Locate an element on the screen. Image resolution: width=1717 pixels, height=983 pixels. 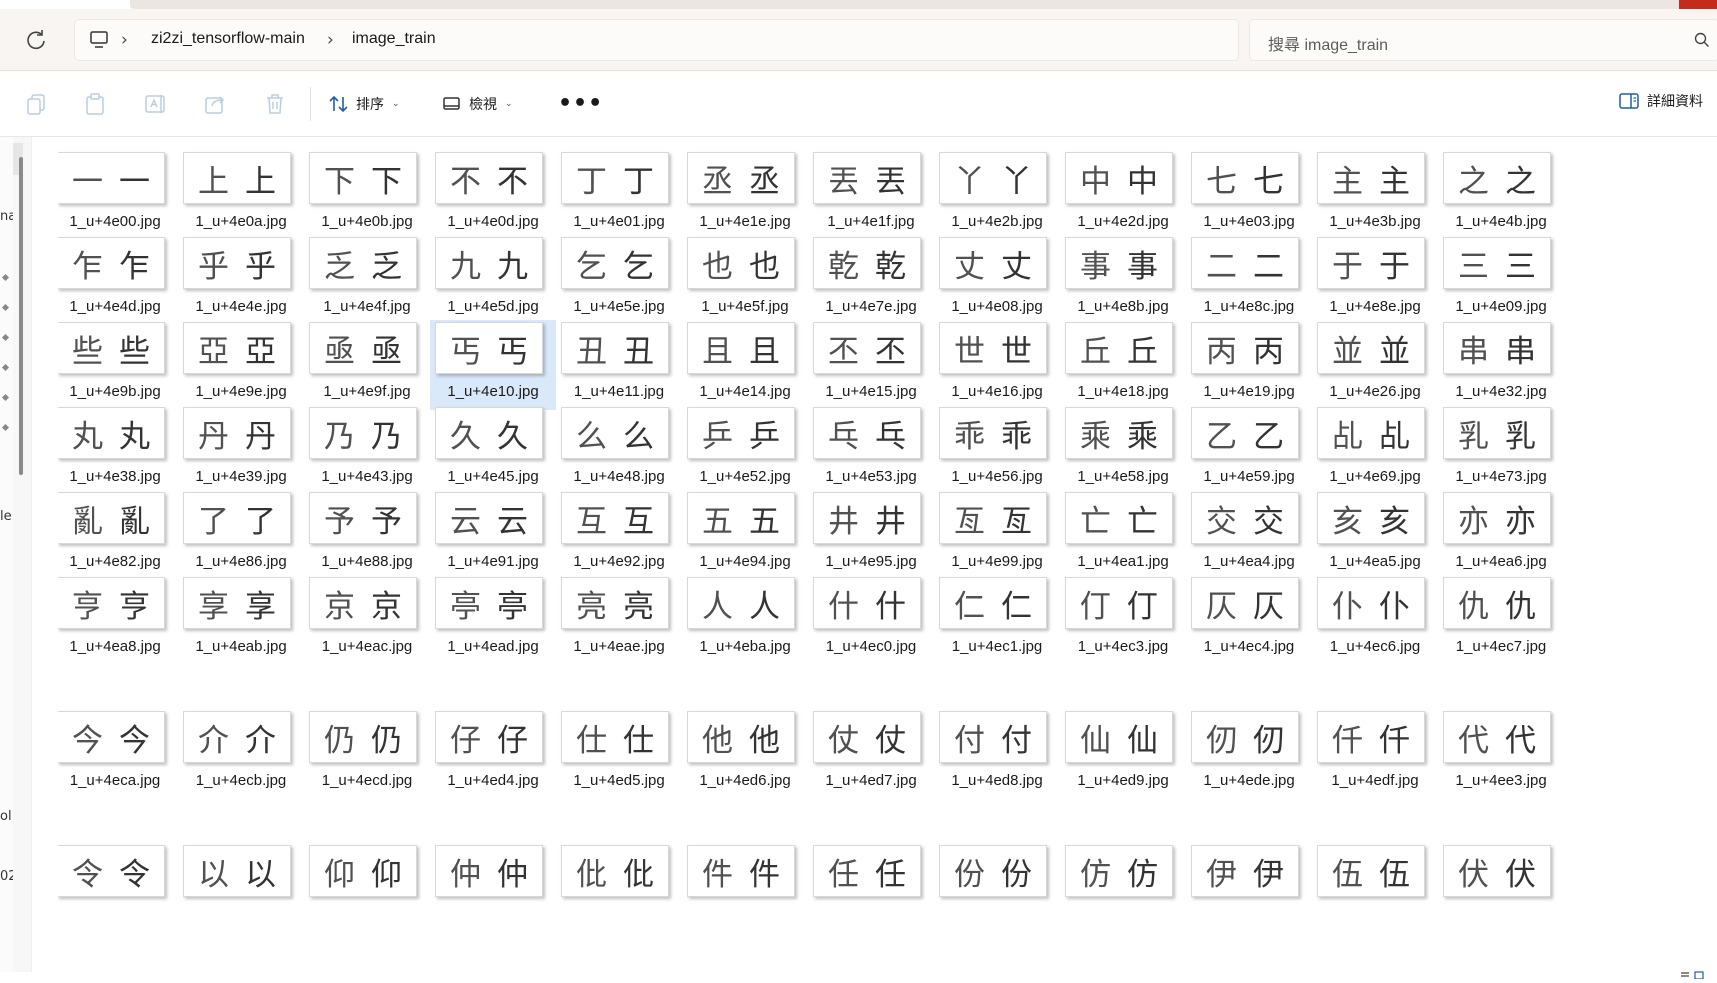
file-name: 1_u+4e16.jpg is located at coordinates (997, 391).